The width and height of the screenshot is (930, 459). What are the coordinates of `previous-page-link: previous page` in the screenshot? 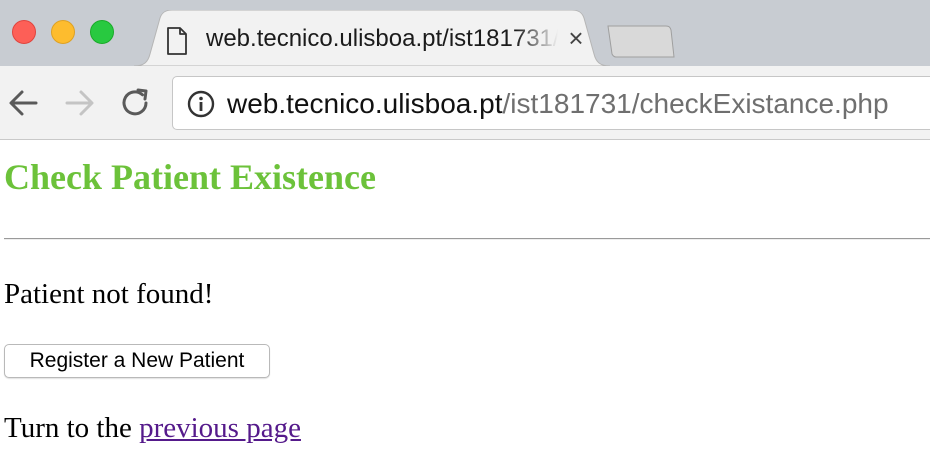 It's located at (220, 428).